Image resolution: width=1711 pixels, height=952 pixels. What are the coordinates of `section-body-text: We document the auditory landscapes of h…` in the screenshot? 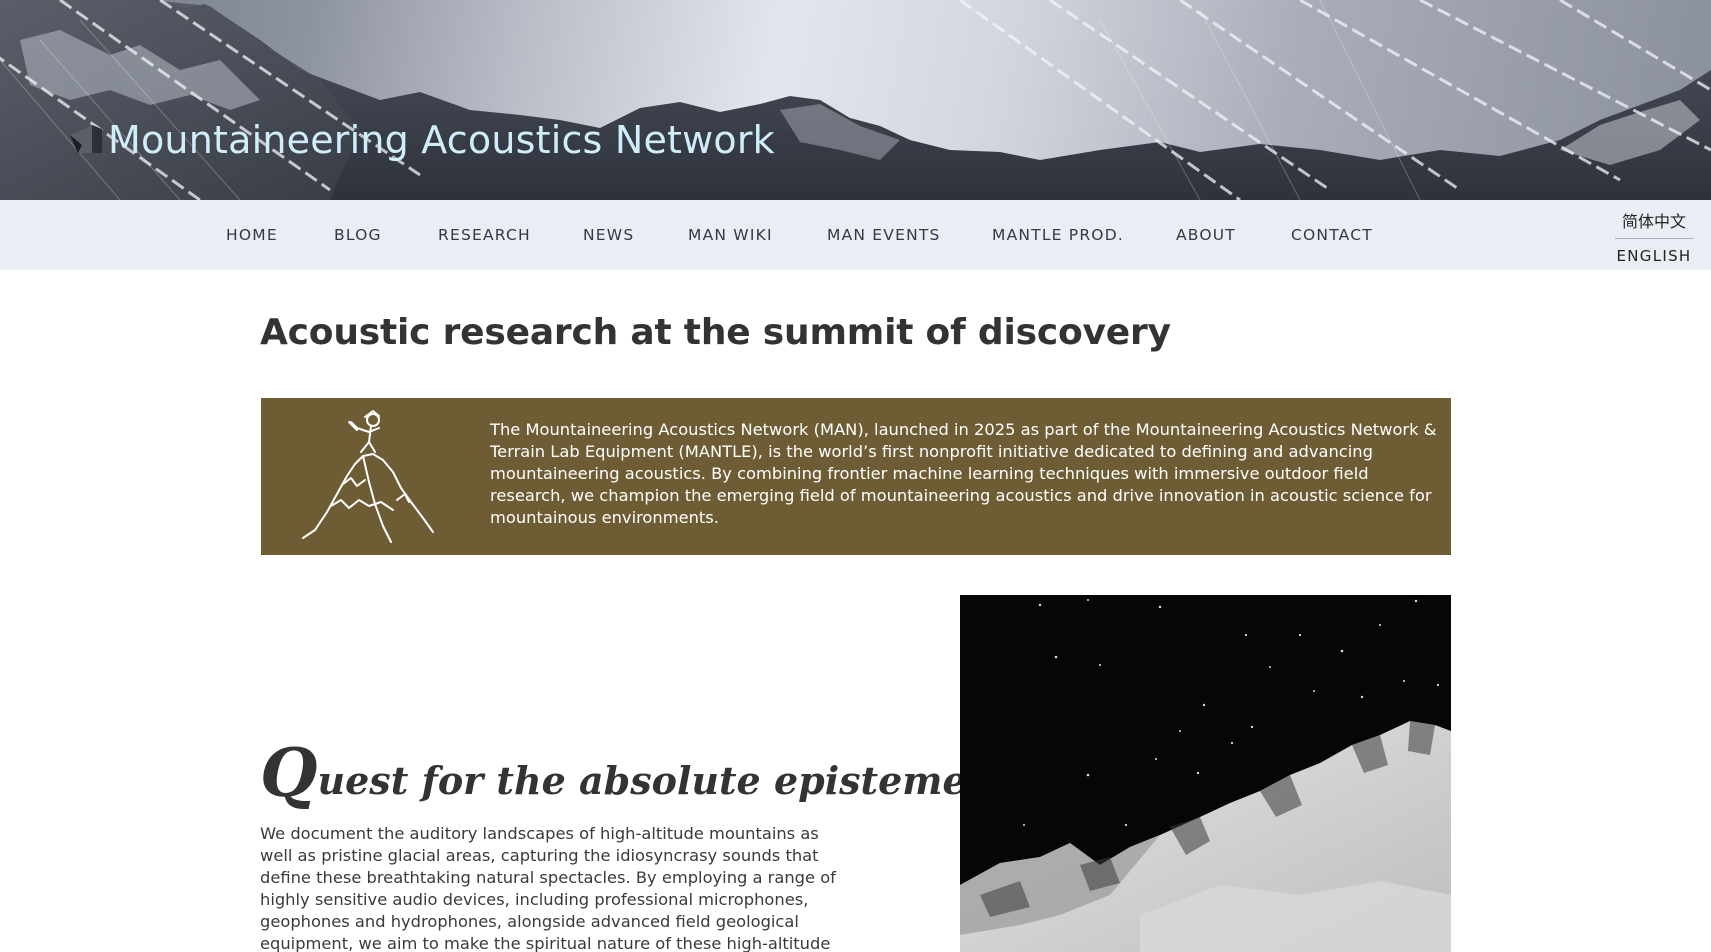 It's located at (548, 888).